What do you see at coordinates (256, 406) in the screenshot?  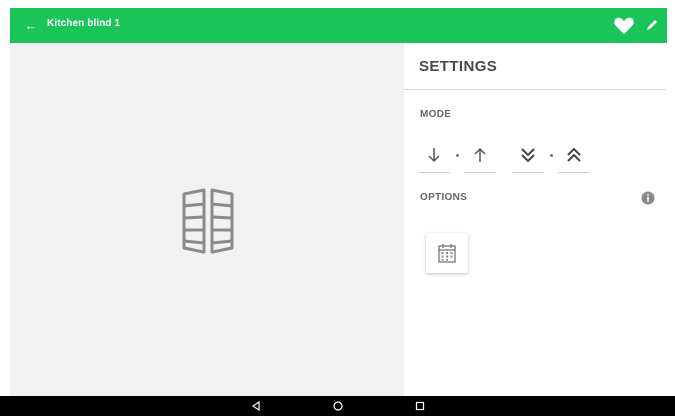 I see `nav-back-icon` at bounding box center [256, 406].